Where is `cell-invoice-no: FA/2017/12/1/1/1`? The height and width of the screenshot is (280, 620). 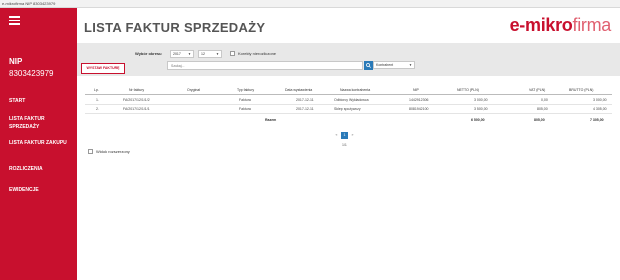
cell-invoice-no: FA/2017/12/1/1/1 is located at coordinates (136, 109).